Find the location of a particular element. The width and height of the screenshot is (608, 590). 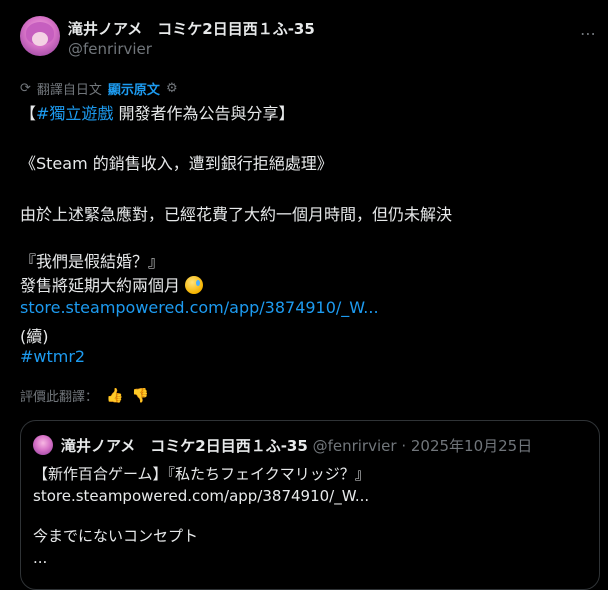

quoted-avatar is located at coordinates (43, 445).